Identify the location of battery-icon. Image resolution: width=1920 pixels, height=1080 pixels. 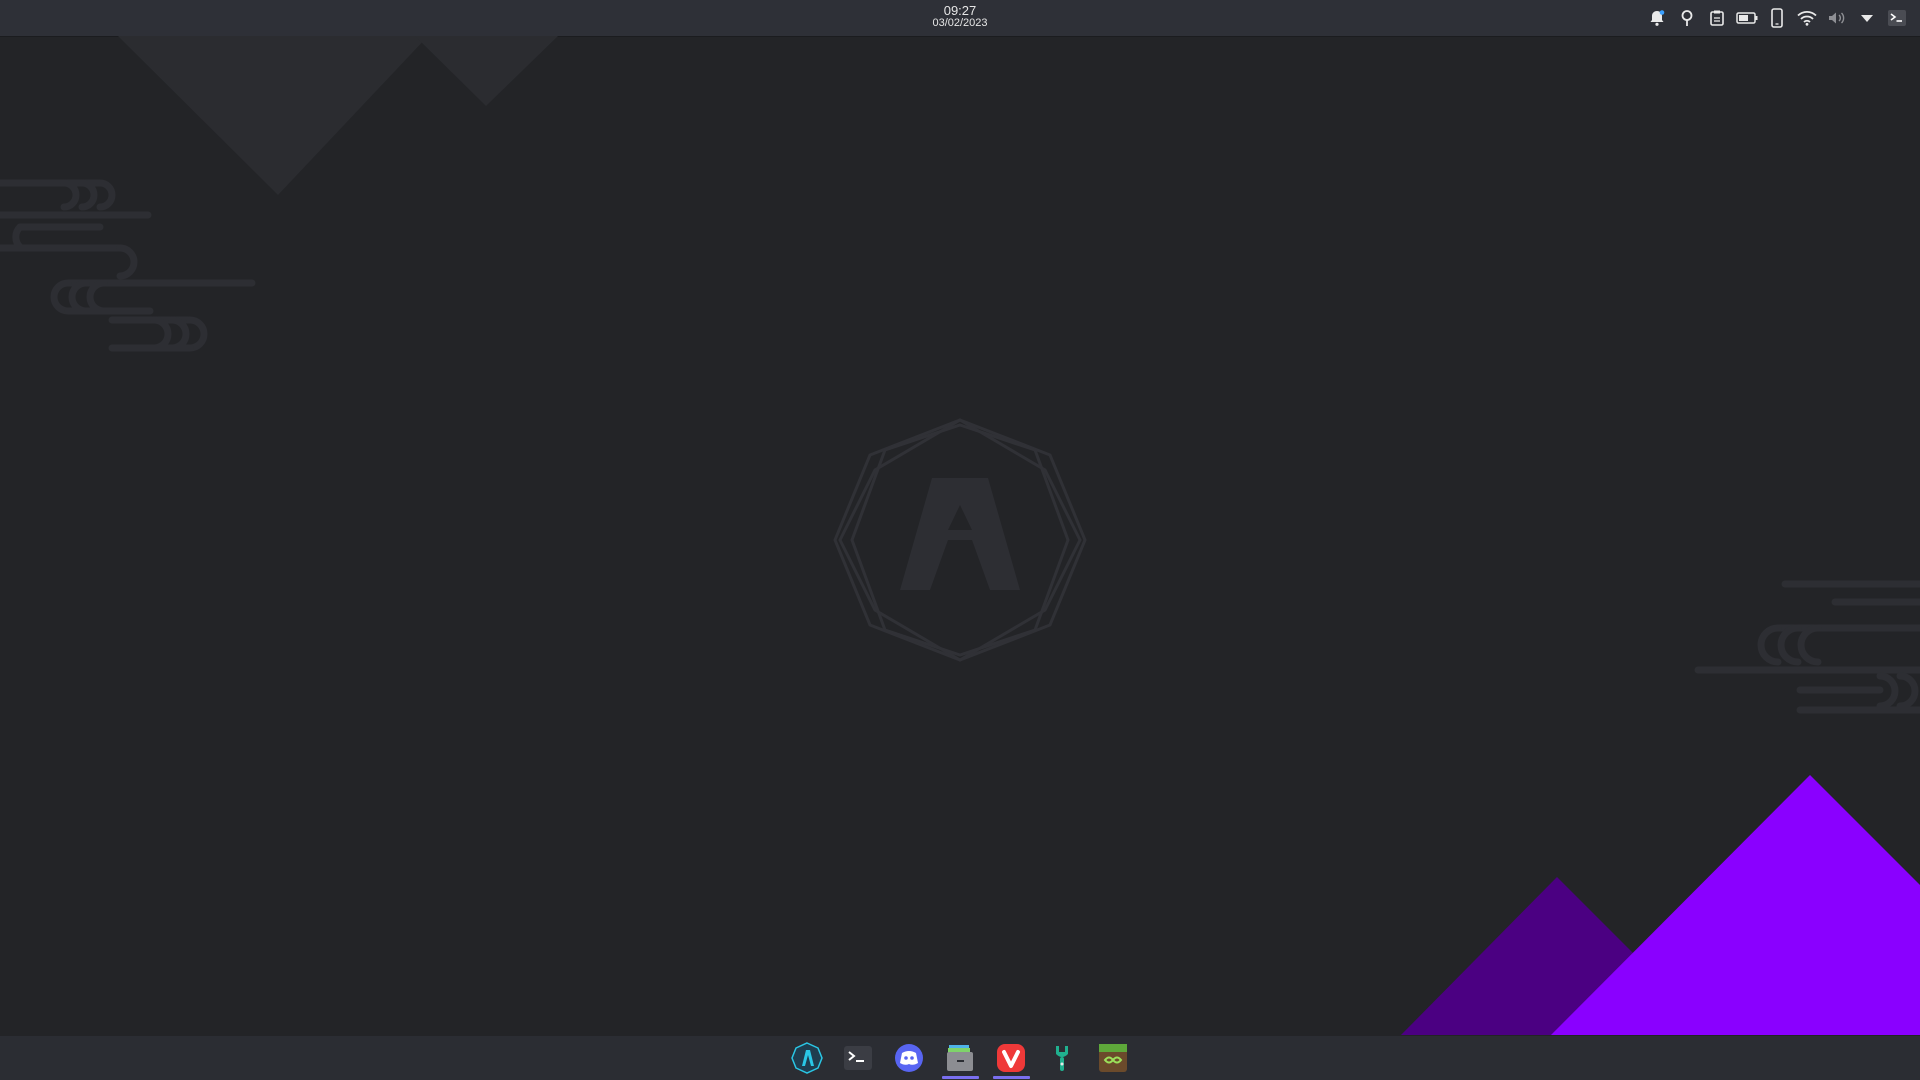
(1747, 18).